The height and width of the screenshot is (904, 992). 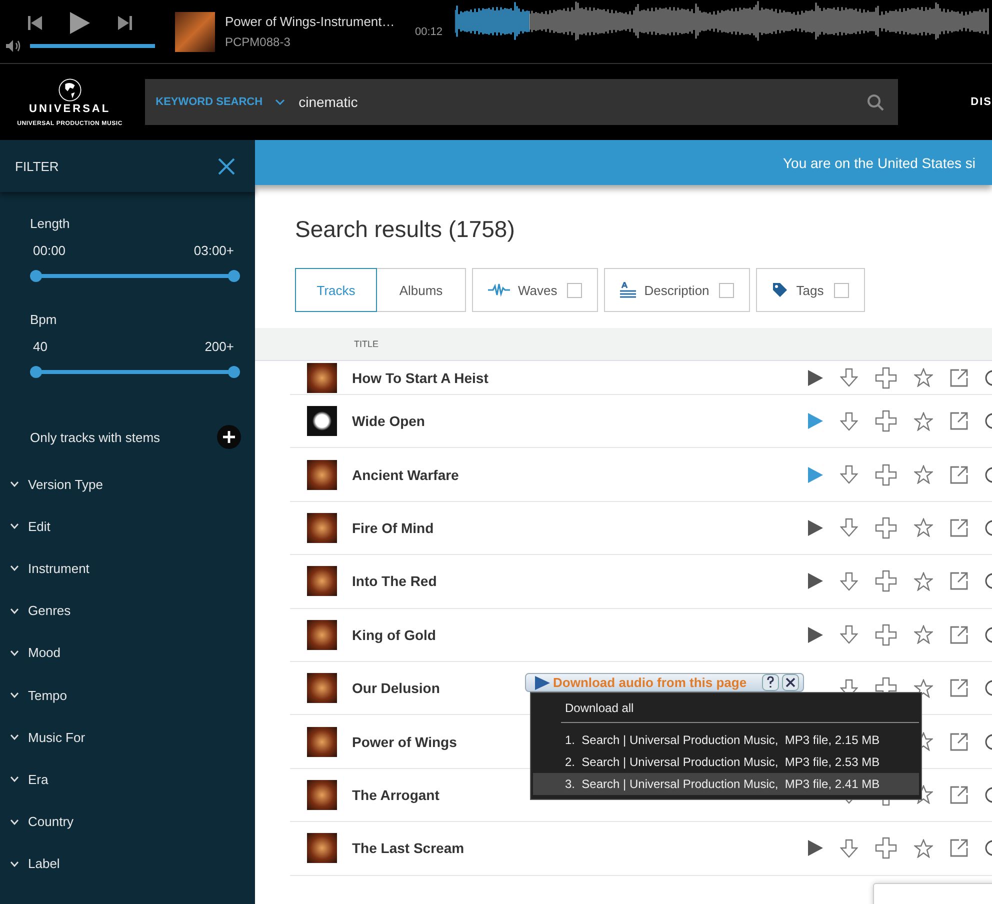 What do you see at coordinates (535, 290) in the screenshot?
I see `display-toggle: Waves` at bounding box center [535, 290].